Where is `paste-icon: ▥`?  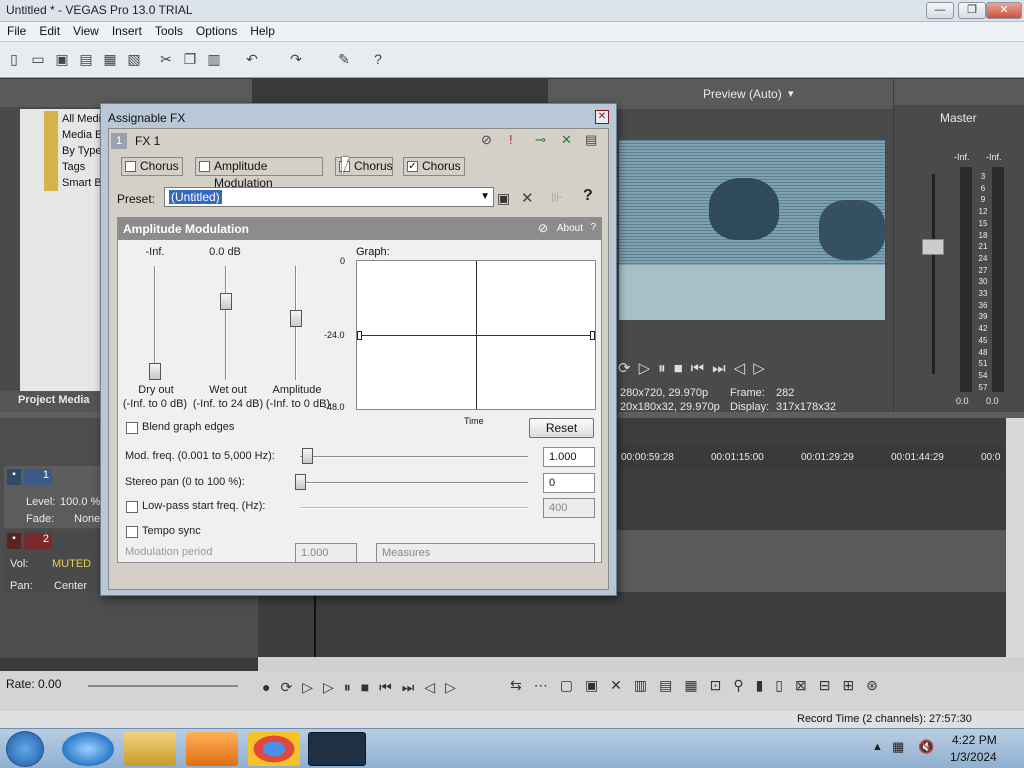 paste-icon: ▥ is located at coordinates (214, 59).